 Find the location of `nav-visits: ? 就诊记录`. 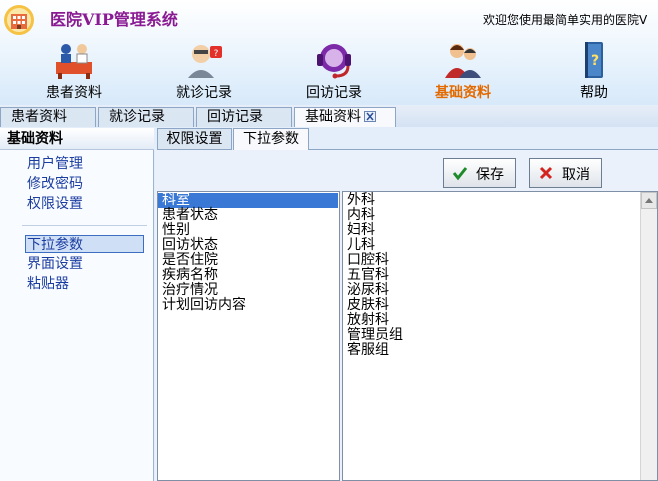

nav-visits: ? 就诊记录 is located at coordinates (204, 70).